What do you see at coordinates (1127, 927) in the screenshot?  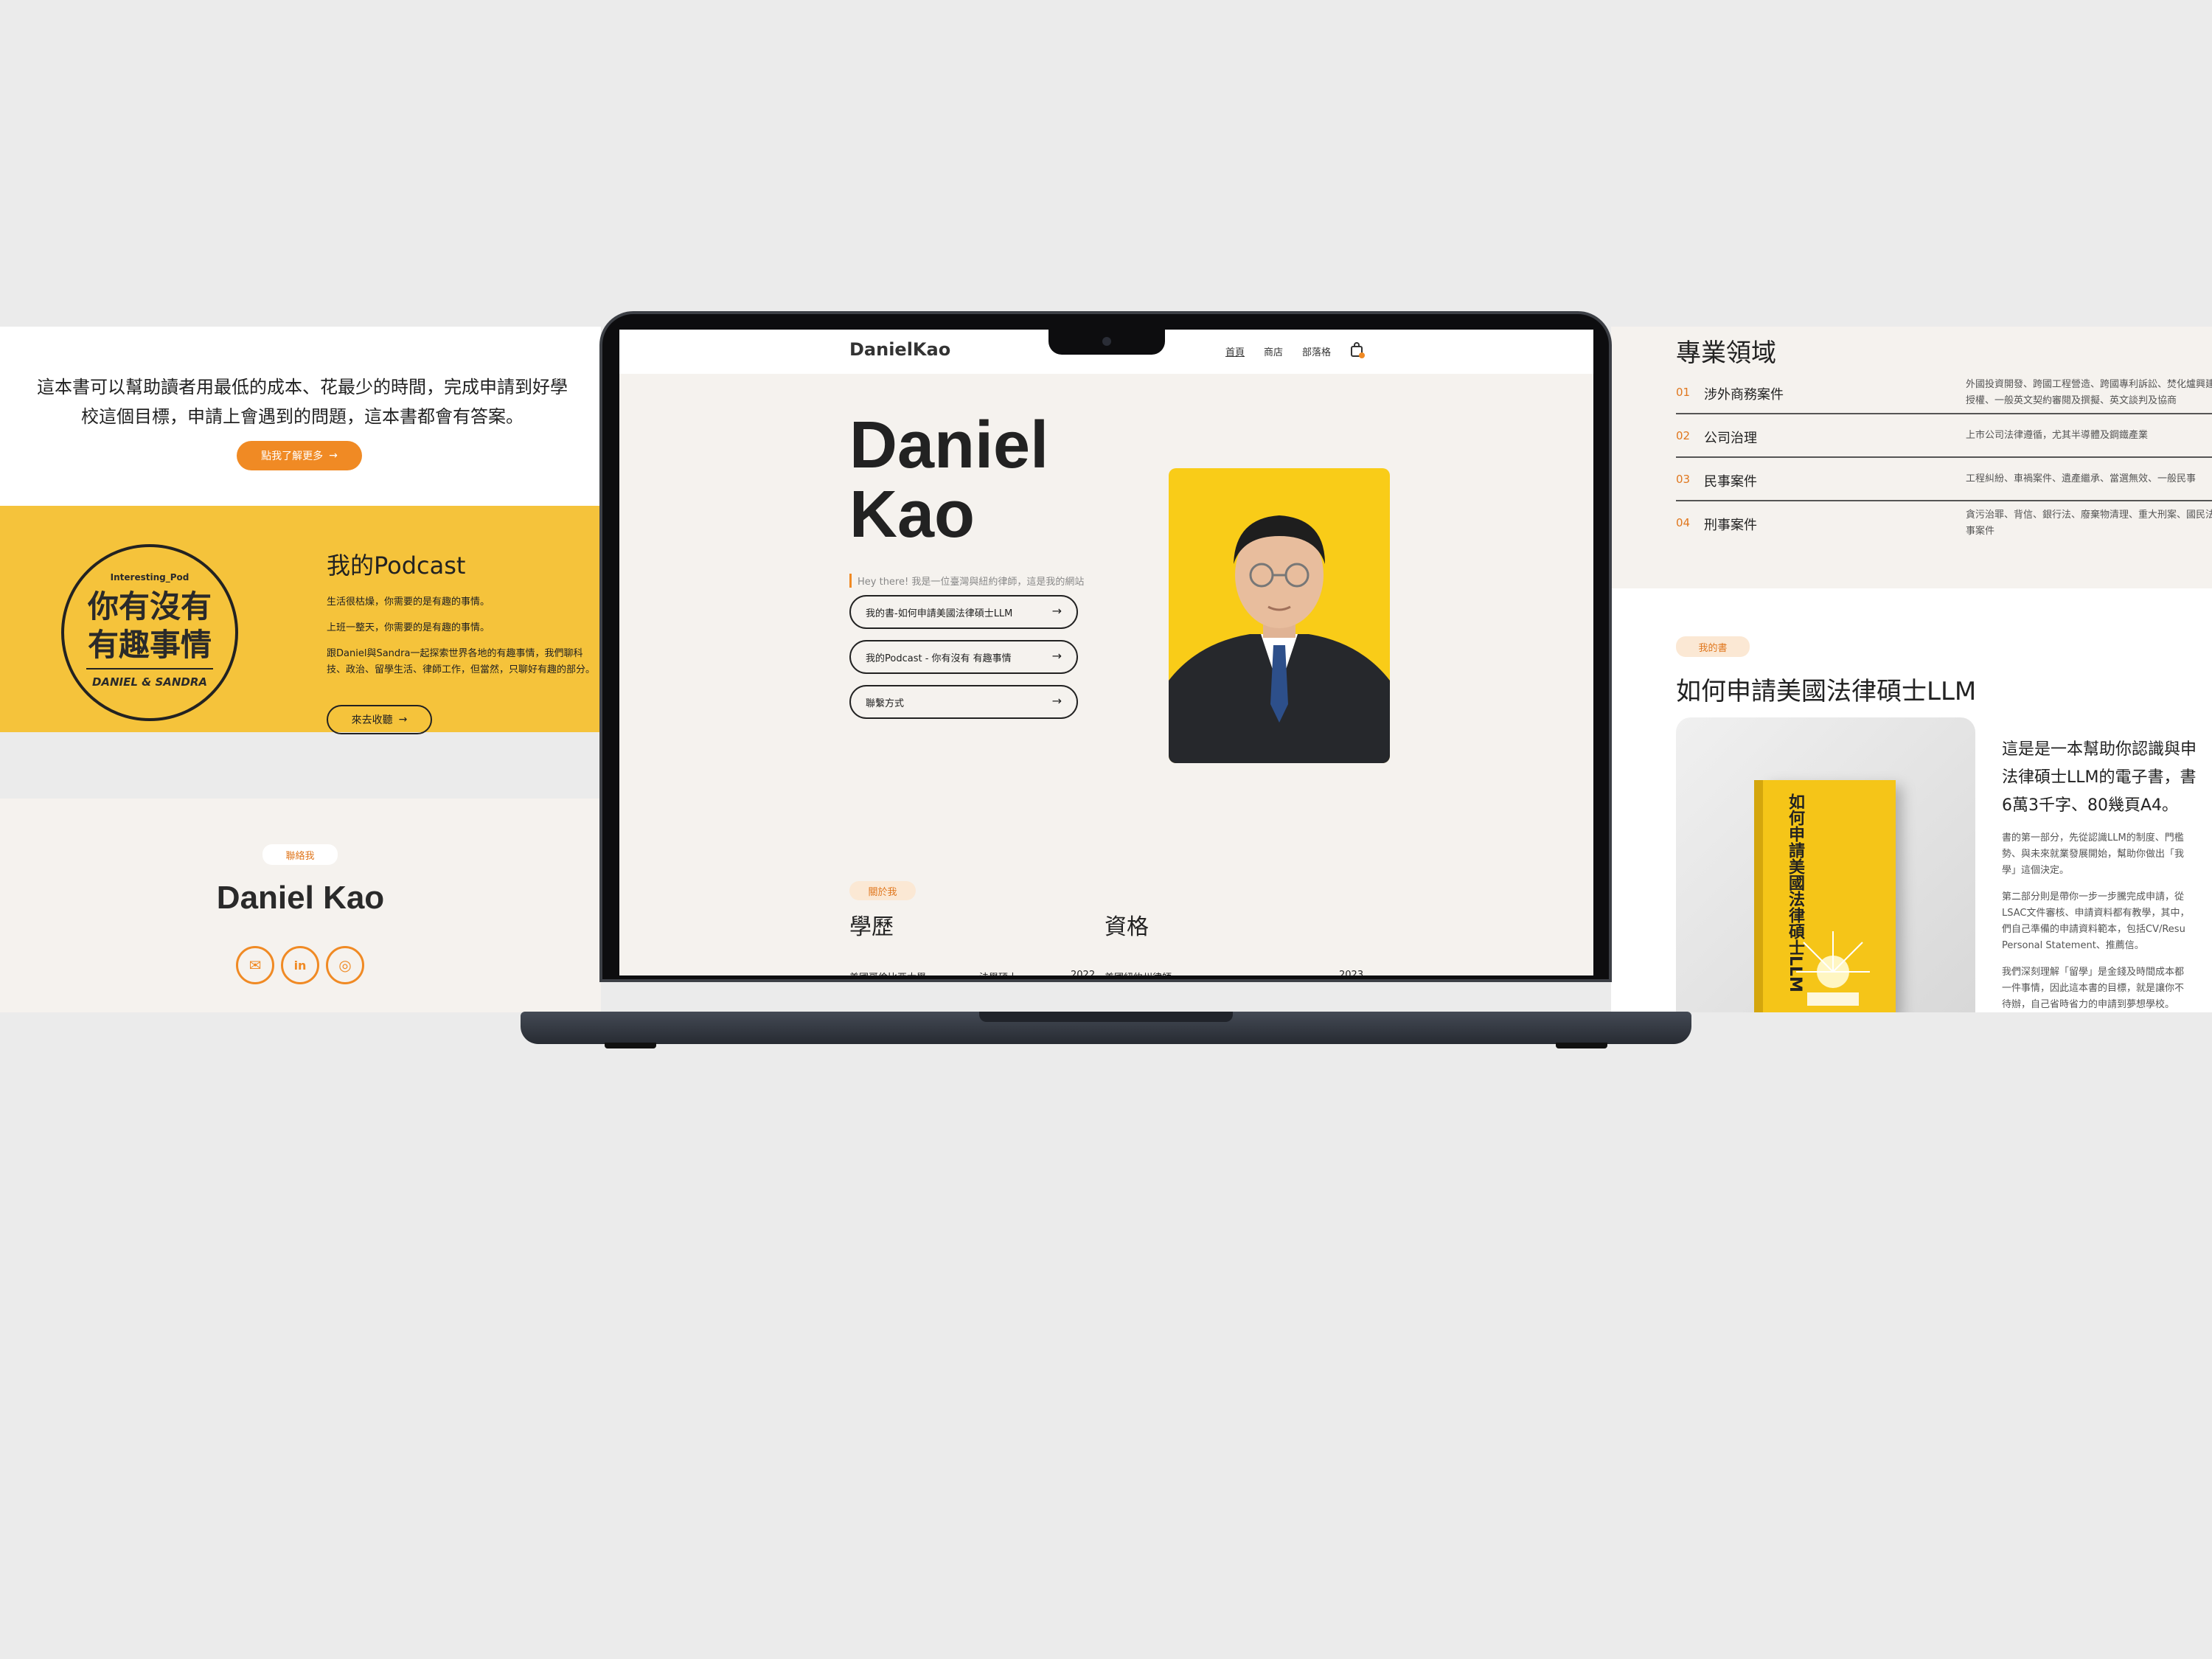 I see `qualification-title: 資格` at bounding box center [1127, 927].